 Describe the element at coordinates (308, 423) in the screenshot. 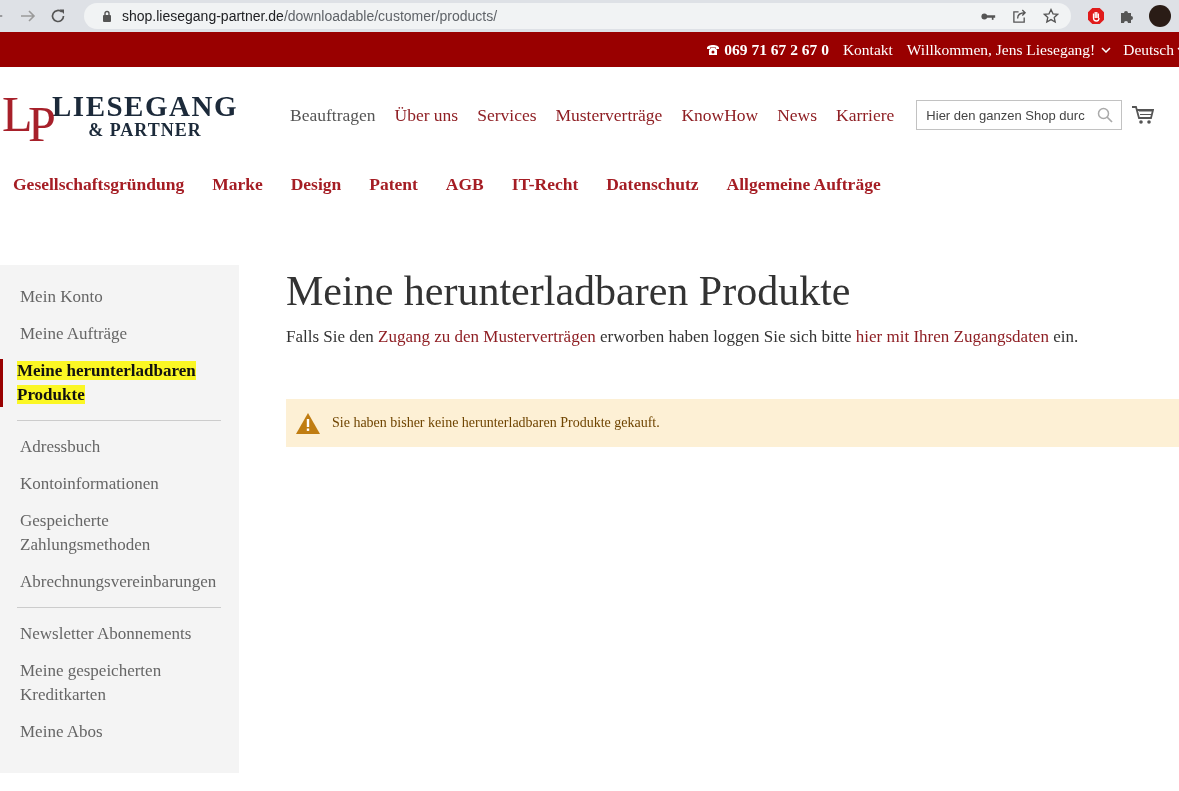

I see `warning-icon` at that location.